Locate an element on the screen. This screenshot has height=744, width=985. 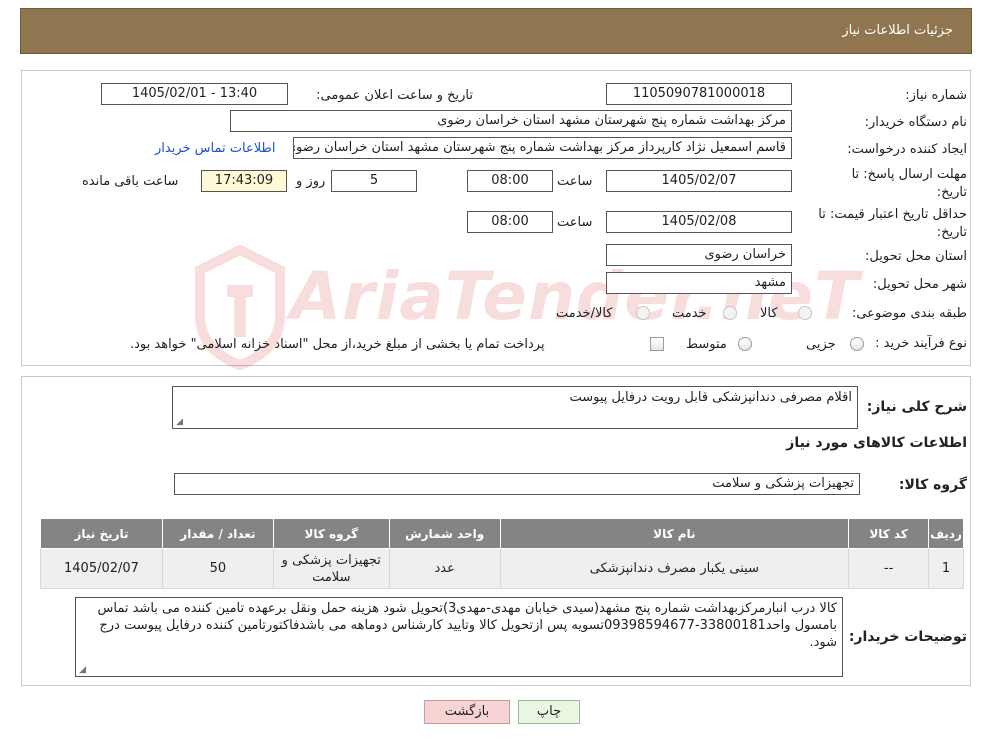
print-button: چاپ is located at coordinates (549, 712).